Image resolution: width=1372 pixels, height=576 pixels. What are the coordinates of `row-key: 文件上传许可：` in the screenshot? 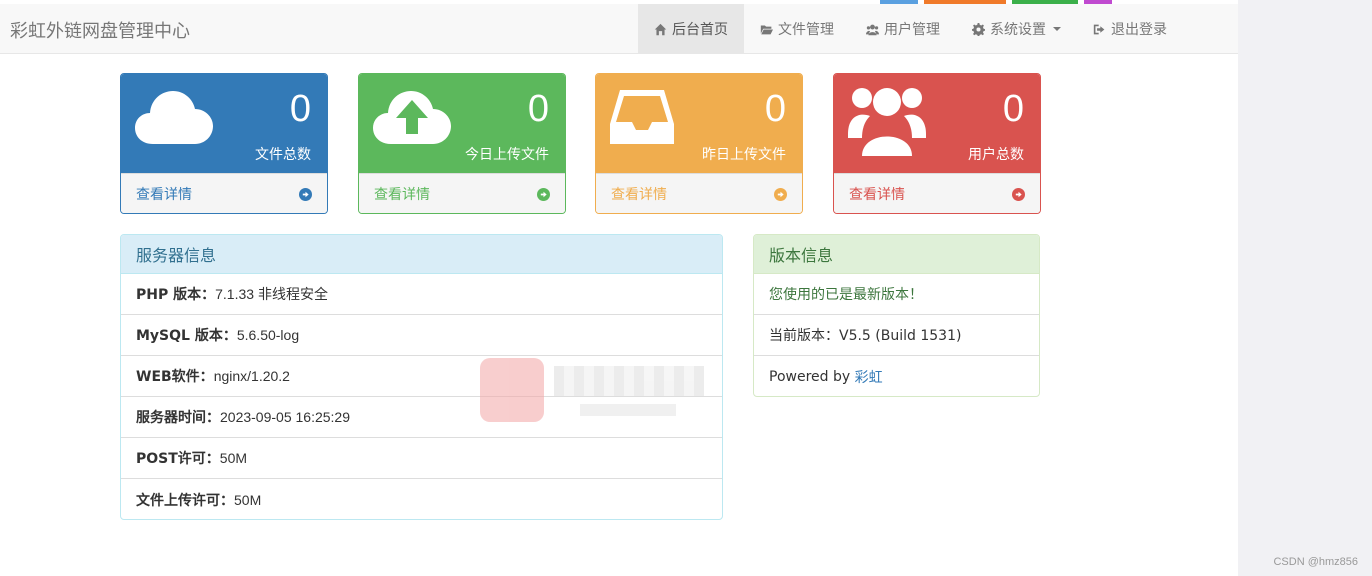 It's located at (185, 500).